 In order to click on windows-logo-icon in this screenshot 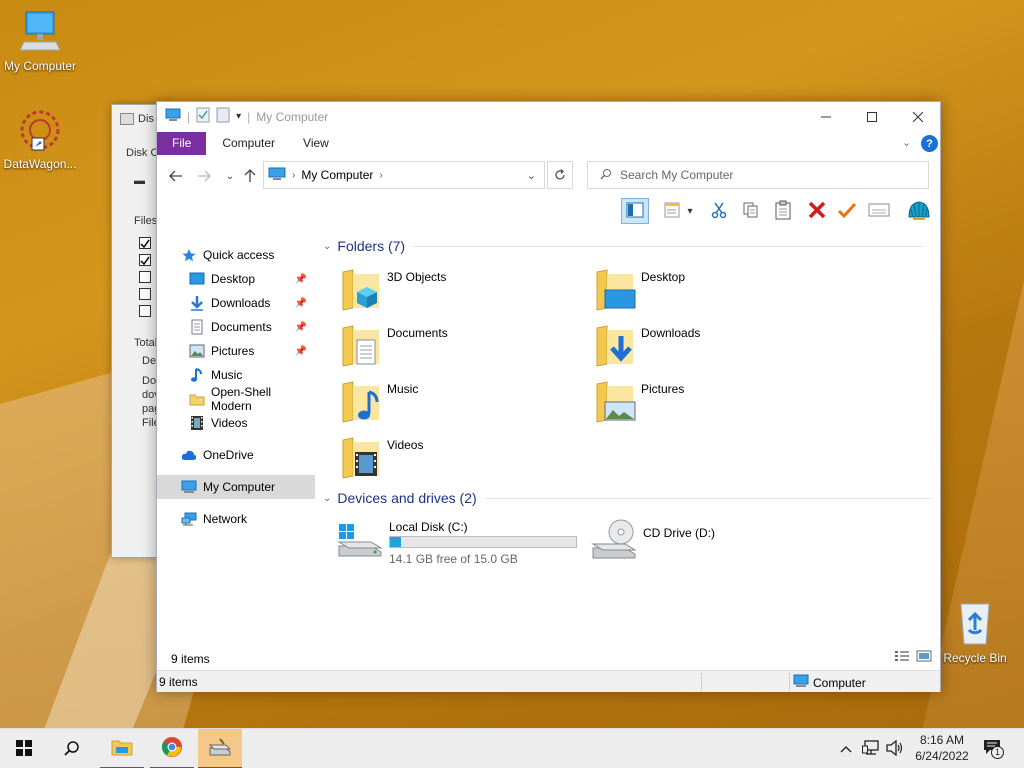, I will do `click(24, 749)`.